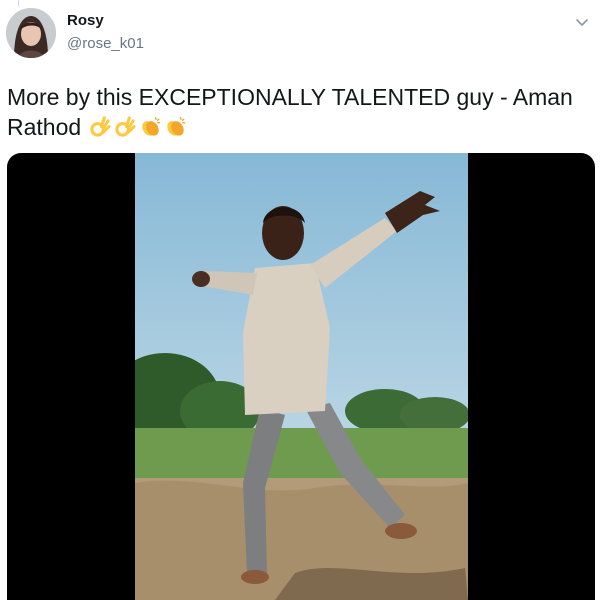 This screenshot has width=600, height=600. Describe the element at coordinates (85, 20) in the screenshot. I see `display-name: Rosy` at that location.